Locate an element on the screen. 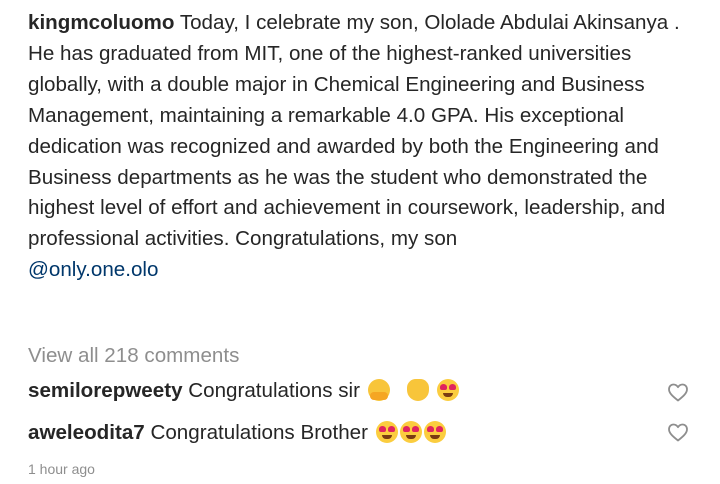  comment-username: aweleodita7 is located at coordinates (86, 432).